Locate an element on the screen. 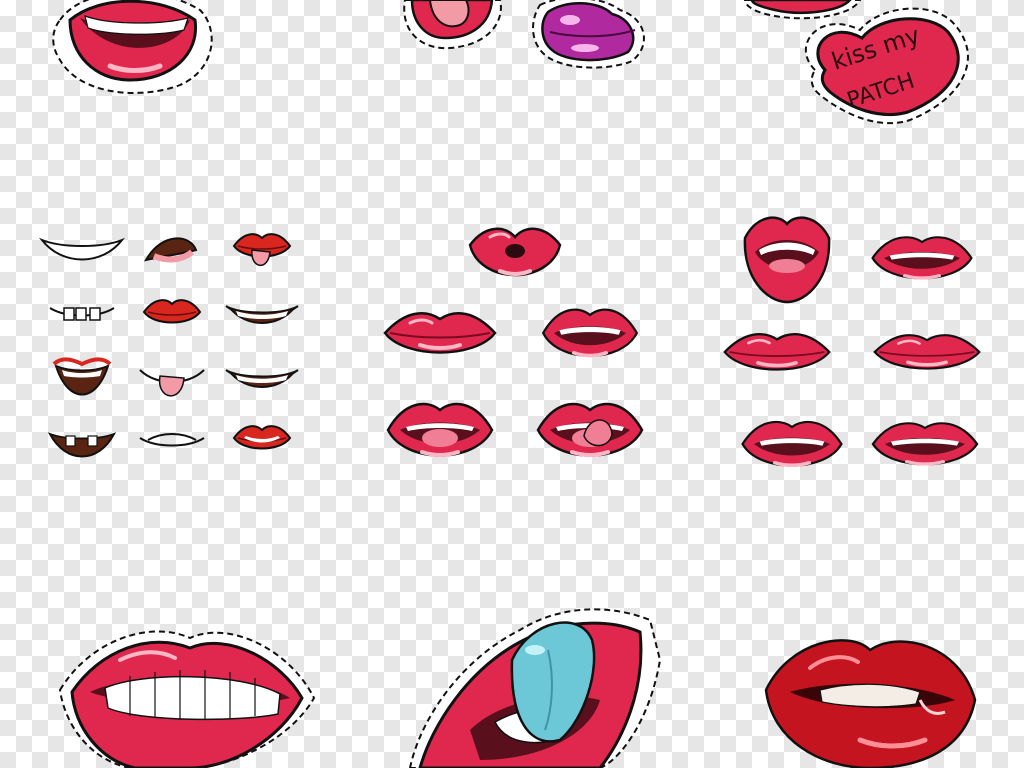 This screenshot has height=768, width=1024. tongue-lips-sticker-icon is located at coordinates (535, 688).